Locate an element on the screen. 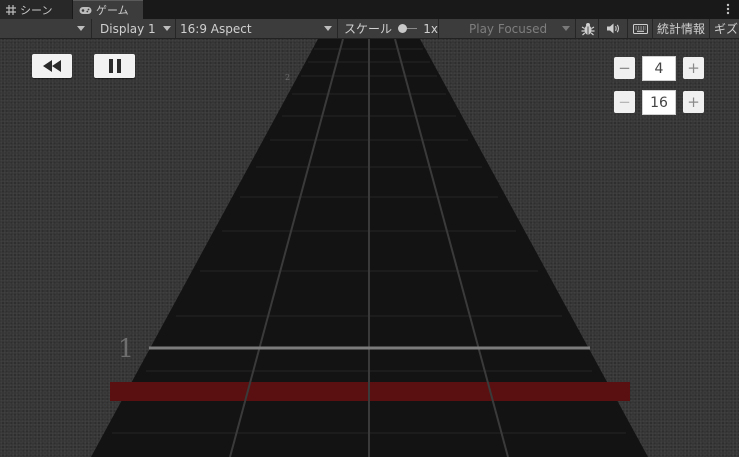 This screenshot has width=739, height=457. rewind-icon is located at coordinates (52, 66).